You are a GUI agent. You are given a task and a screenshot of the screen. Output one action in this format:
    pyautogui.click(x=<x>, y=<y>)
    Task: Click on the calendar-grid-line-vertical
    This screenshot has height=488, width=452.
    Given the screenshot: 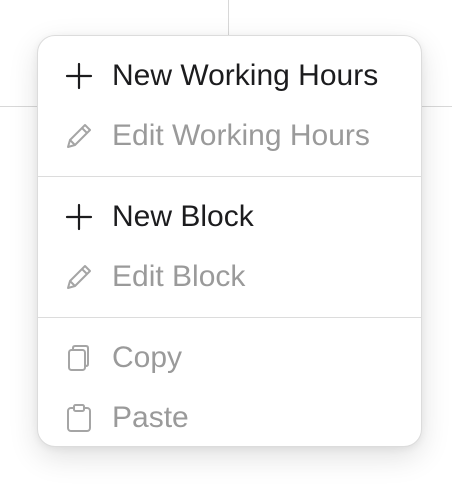 What is the action you would take?
    pyautogui.click(x=228, y=18)
    